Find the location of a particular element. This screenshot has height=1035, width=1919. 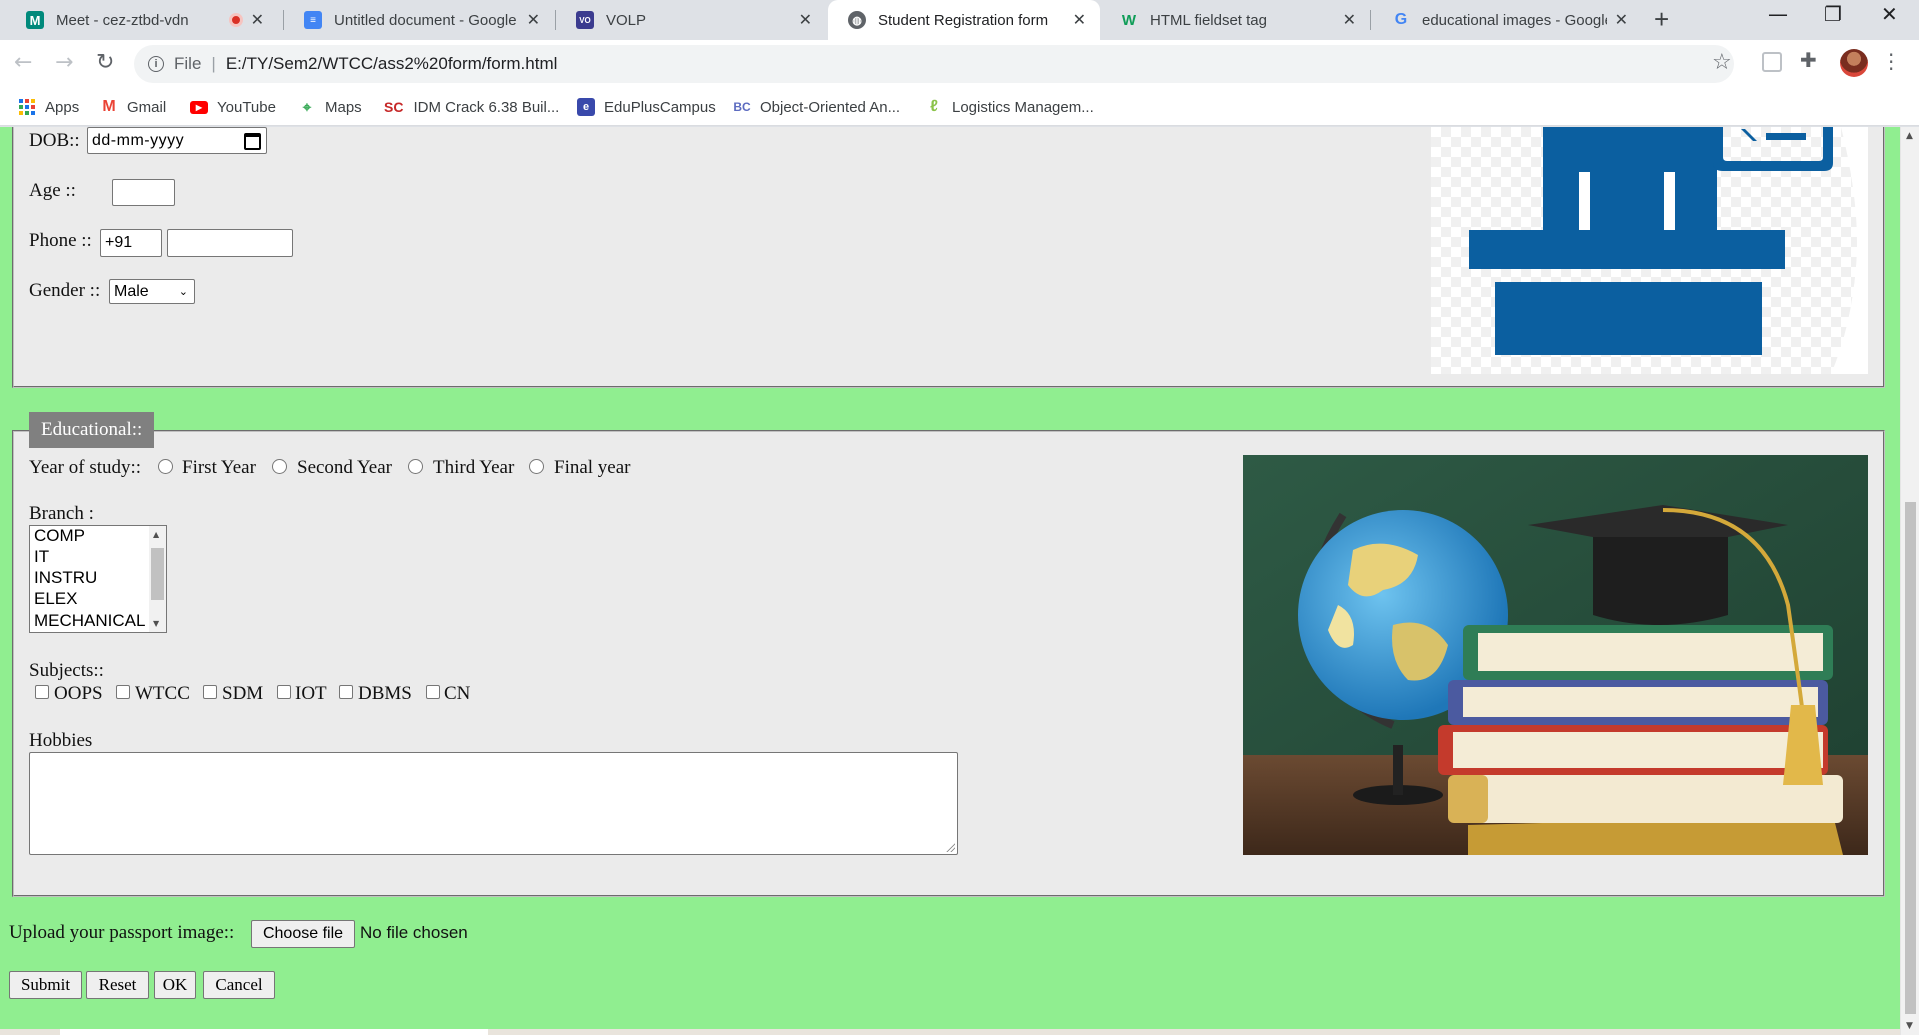

extension-square-icon is located at coordinates (1772, 62).